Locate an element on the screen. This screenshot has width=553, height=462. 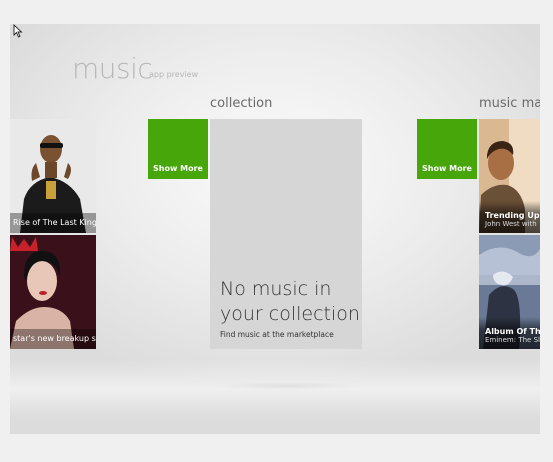
album-title: Album Of The is located at coordinates (512, 331).